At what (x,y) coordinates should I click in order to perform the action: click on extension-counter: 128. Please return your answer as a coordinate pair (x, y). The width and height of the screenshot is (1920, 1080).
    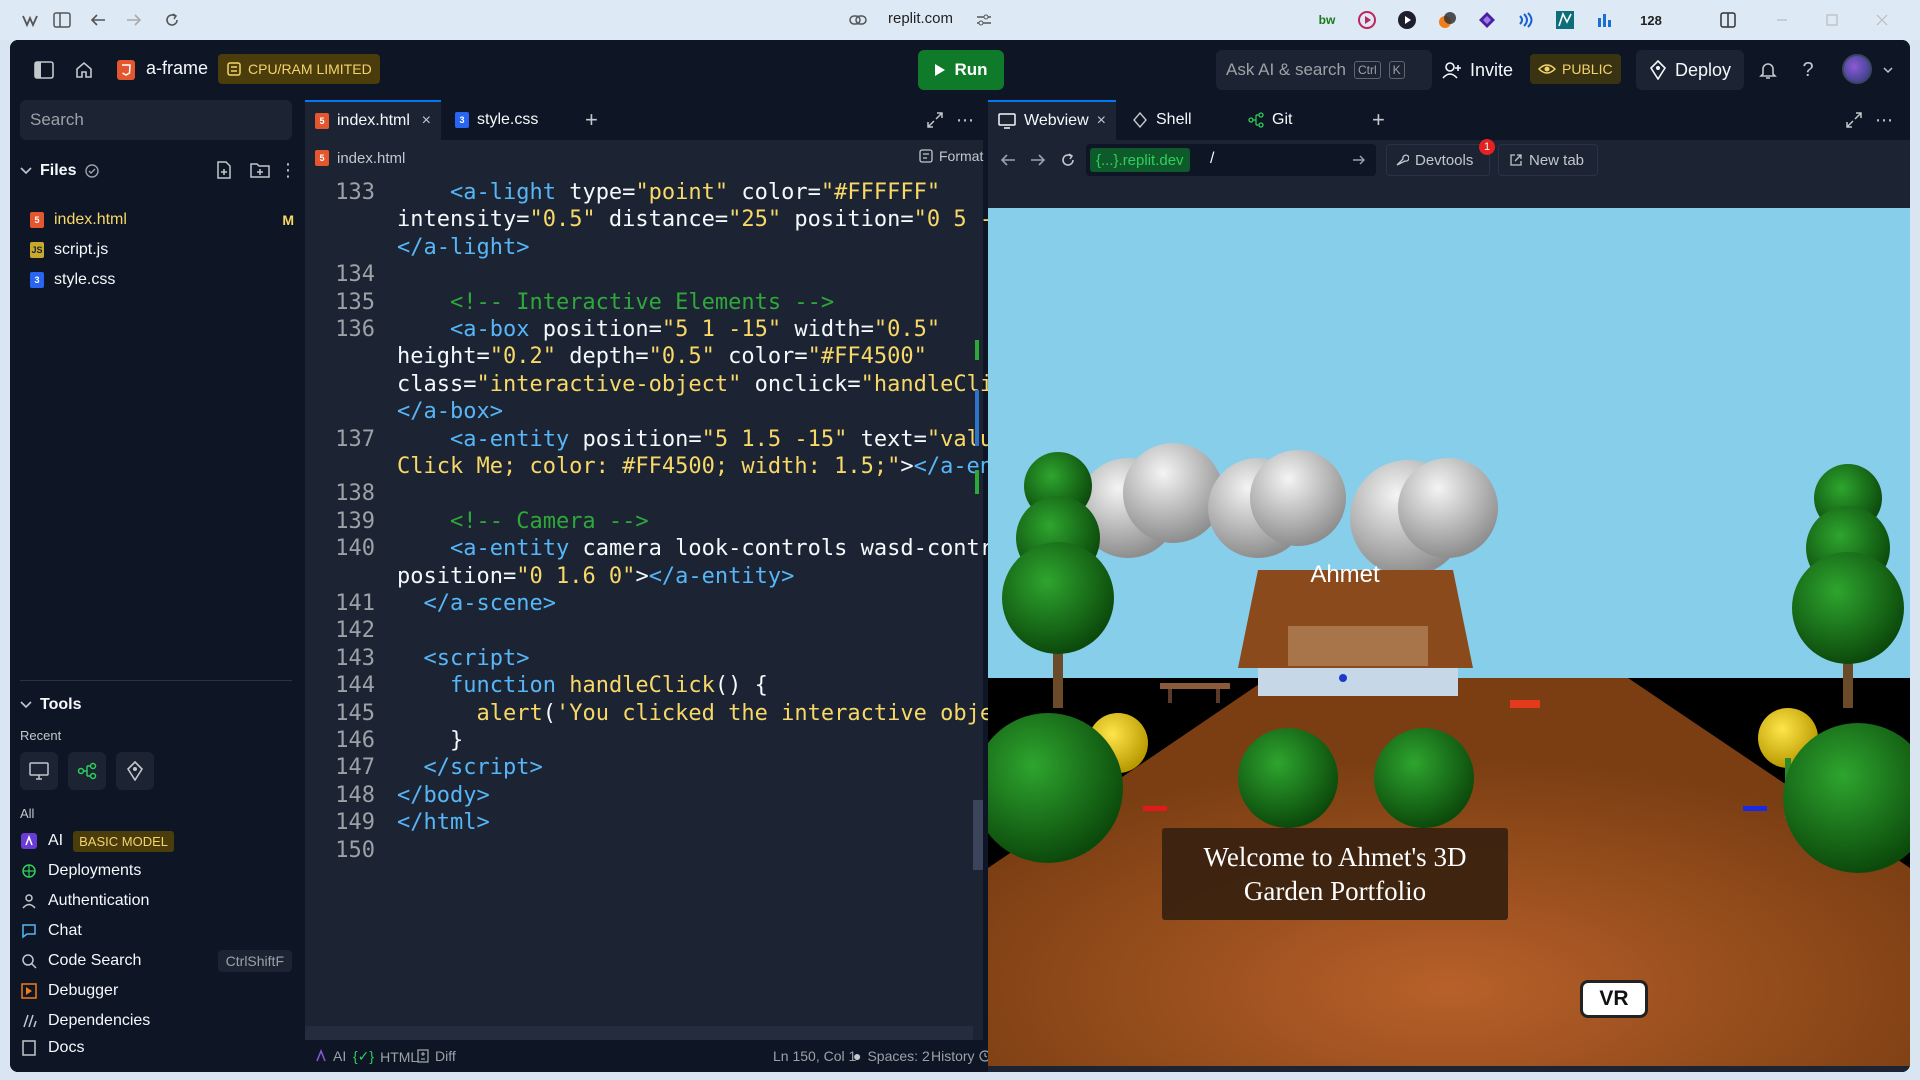
    Looking at the image, I should click on (1651, 20).